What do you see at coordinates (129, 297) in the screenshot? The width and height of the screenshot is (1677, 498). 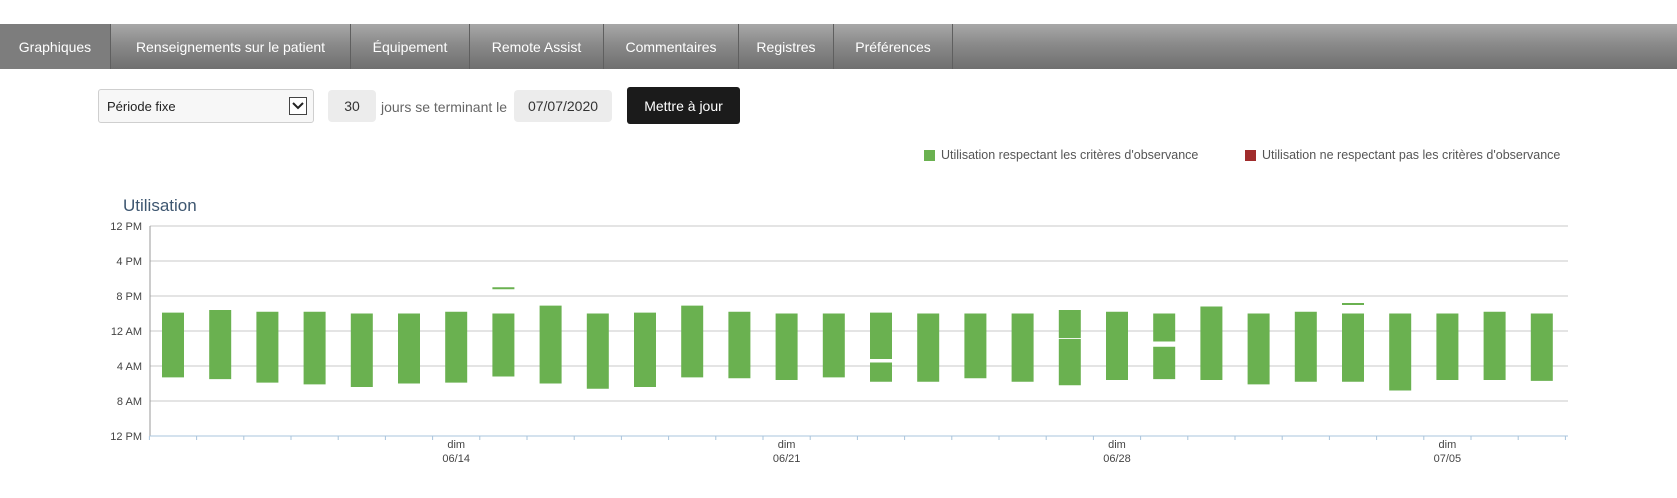 I see `y-tick-label: 8 PM` at bounding box center [129, 297].